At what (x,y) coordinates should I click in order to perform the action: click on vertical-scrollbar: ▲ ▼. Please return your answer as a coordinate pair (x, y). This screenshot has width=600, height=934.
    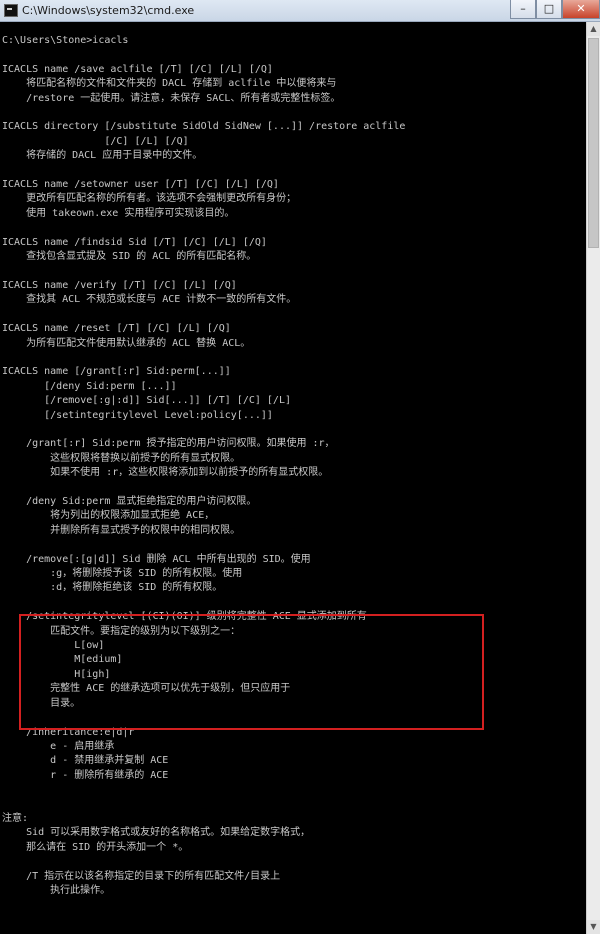
    Looking at the image, I should click on (593, 478).